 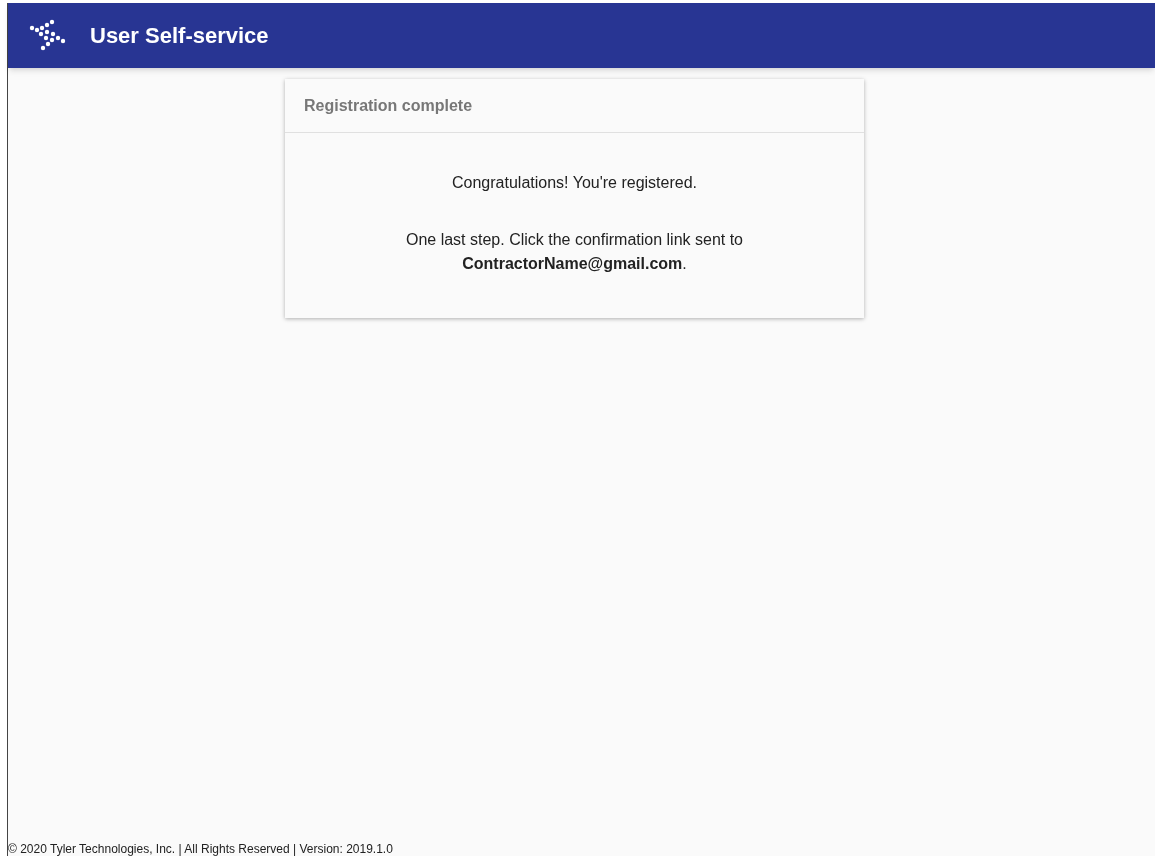 What do you see at coordinates (388, 105) in the screenshot?
I see `card-title: Registration complete` at bounding box center [388, 105].